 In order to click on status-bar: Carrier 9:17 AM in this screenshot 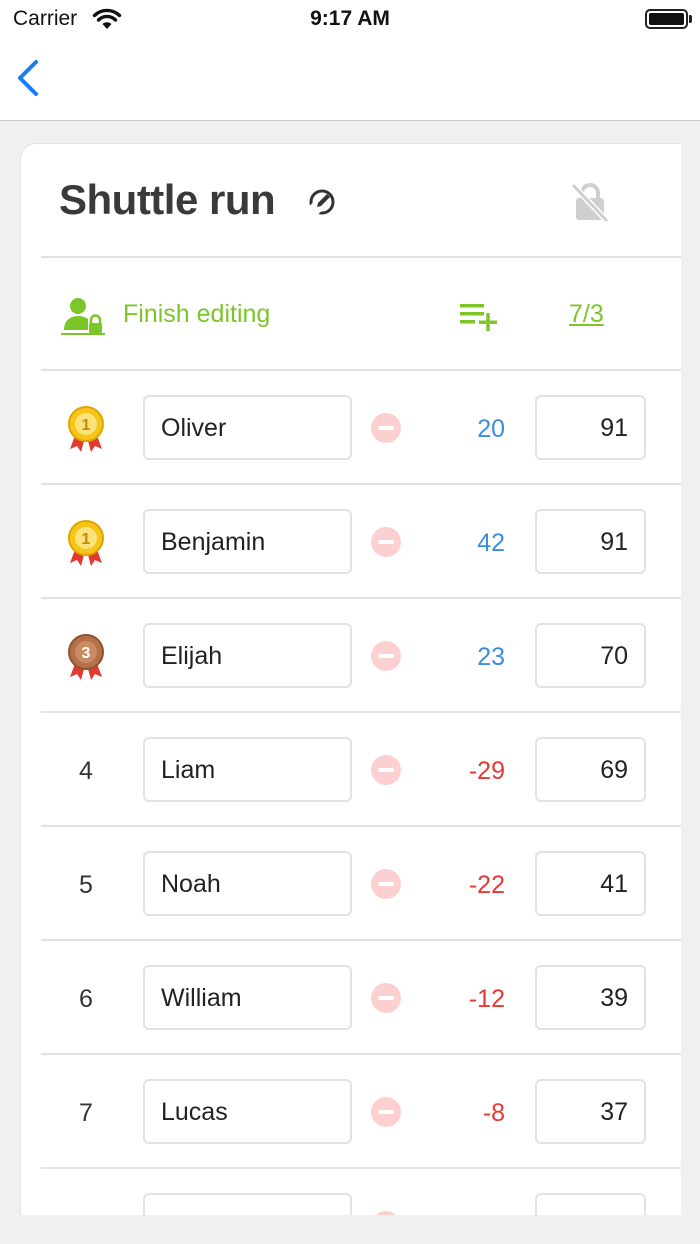, I will do `click(350, 20)`.